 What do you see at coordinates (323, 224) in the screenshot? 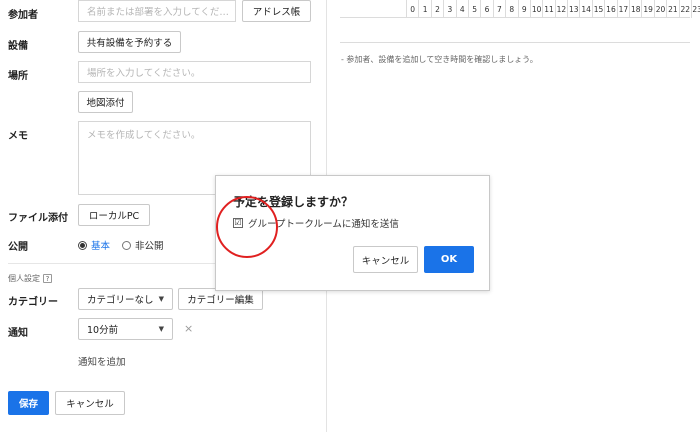
I see `notify-group-label: グループトークルームに通知を送信` at bounding box center [323, 224].